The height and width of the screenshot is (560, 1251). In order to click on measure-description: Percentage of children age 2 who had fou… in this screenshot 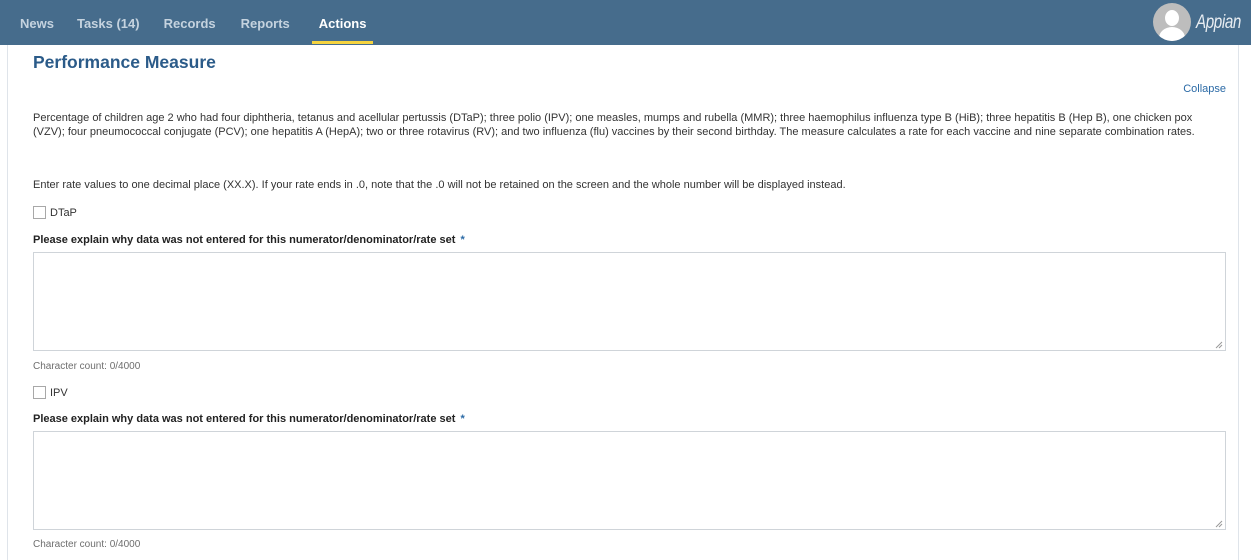, I will do `click(614, 125)`.